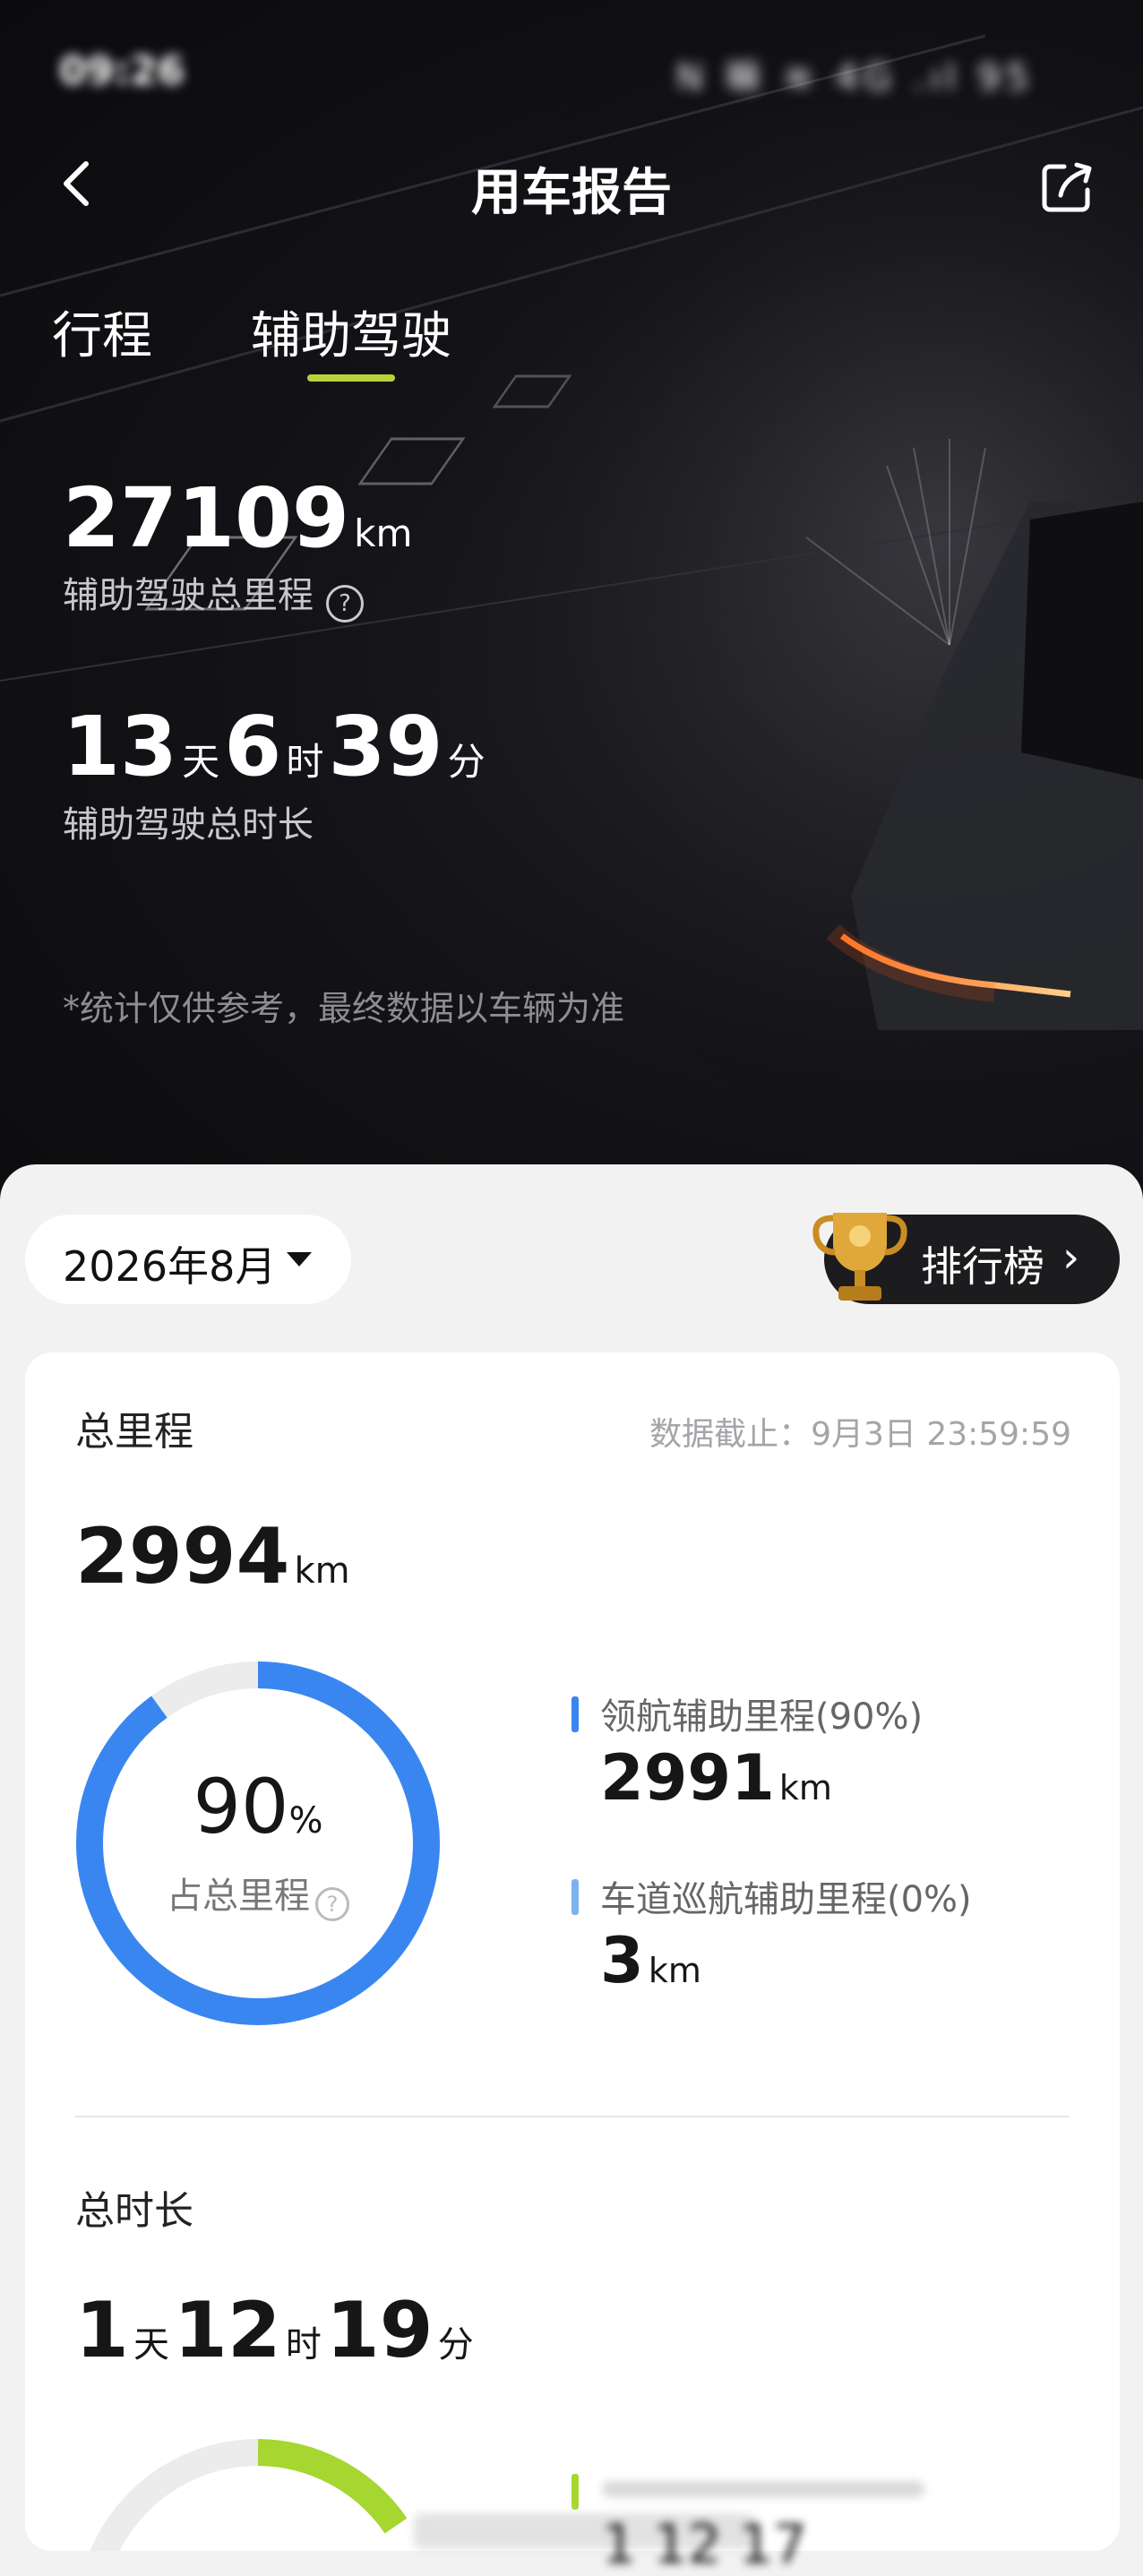 The image size is (1143, 2576). I want to click on total-duration-label: 辅助驾驶总时长, so click(188, 825).